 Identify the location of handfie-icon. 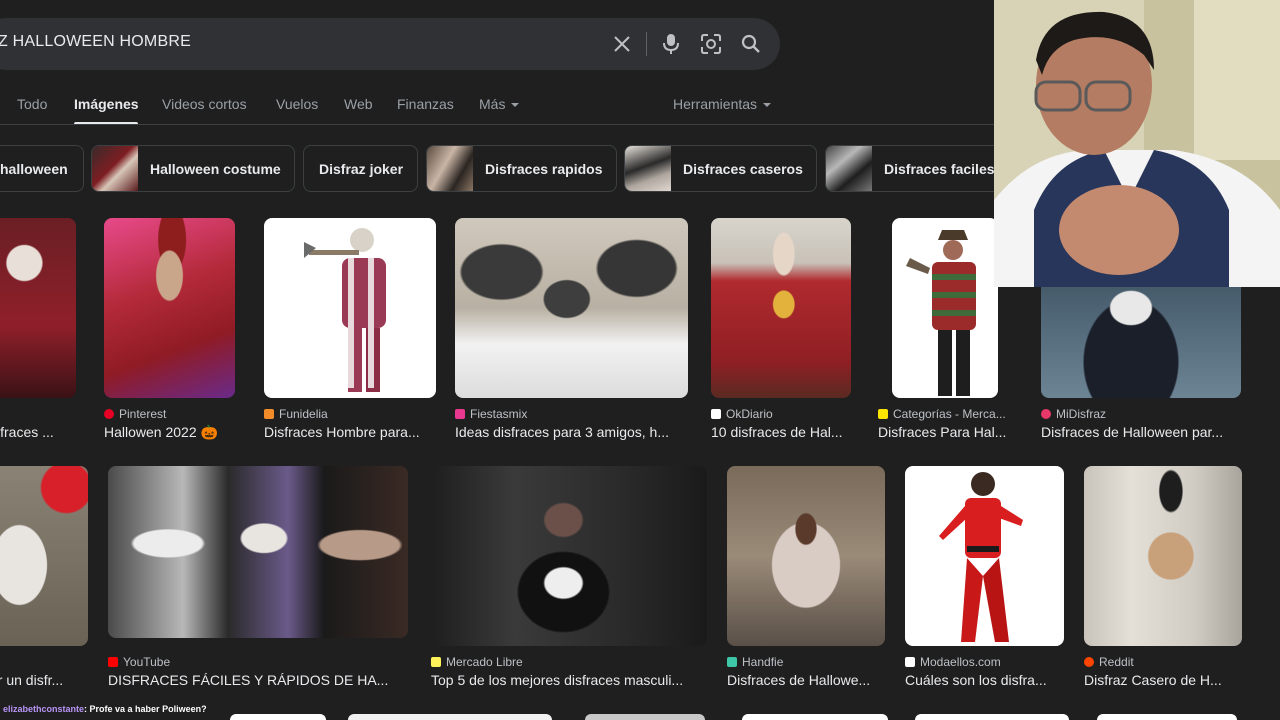
(732, 662).